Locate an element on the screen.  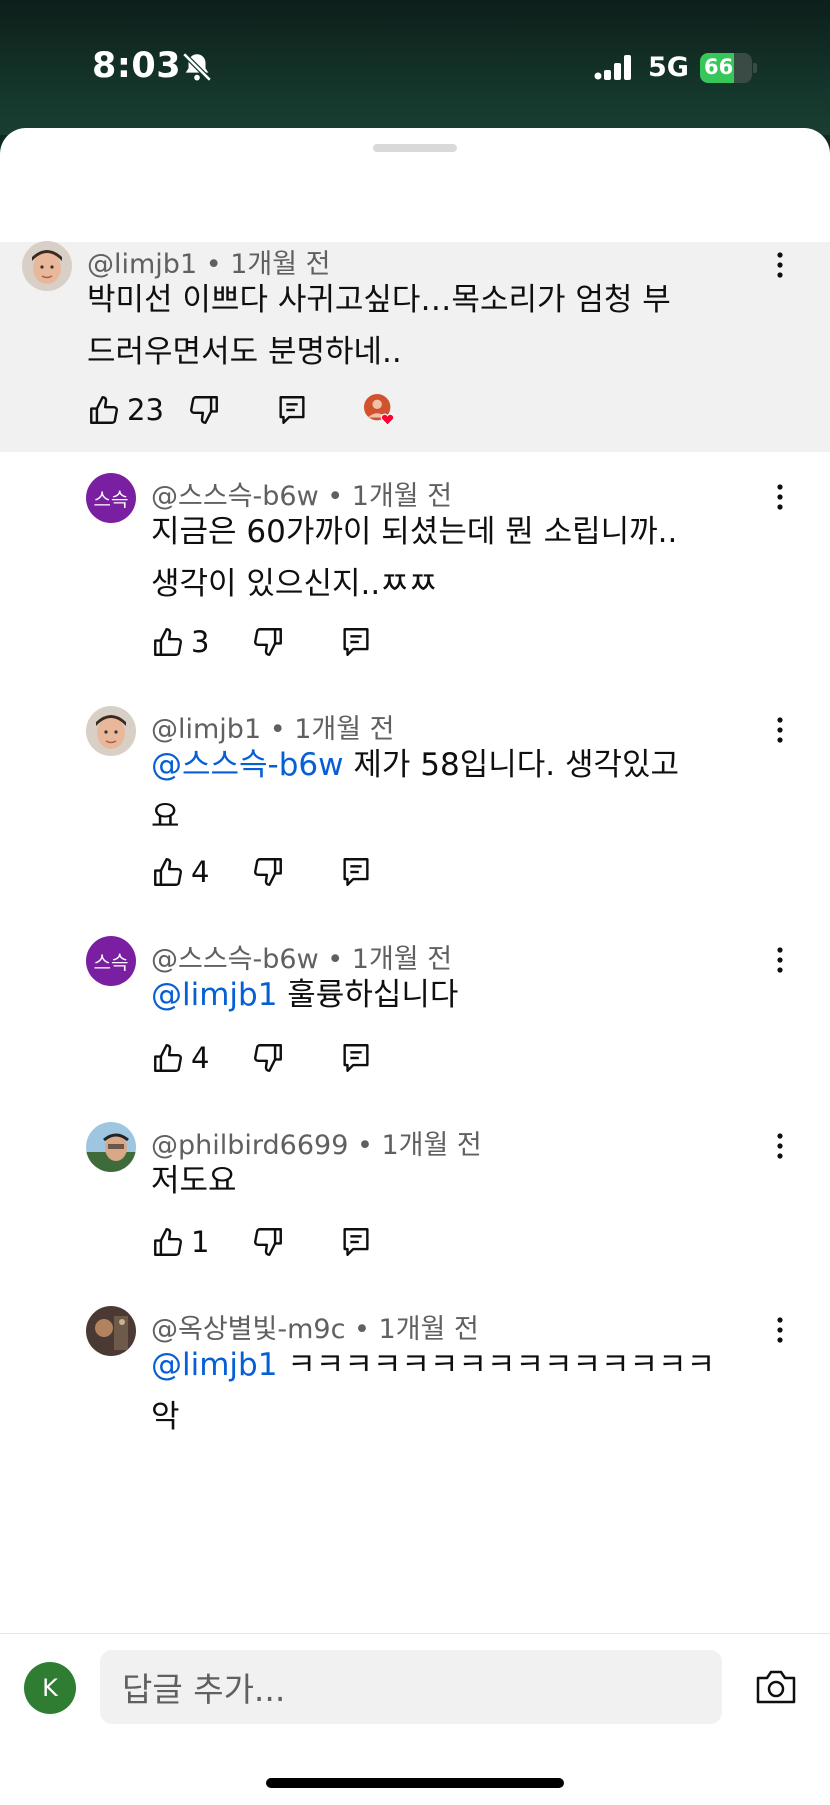
comment-actions: 23 is located at coordinates (287, 410).